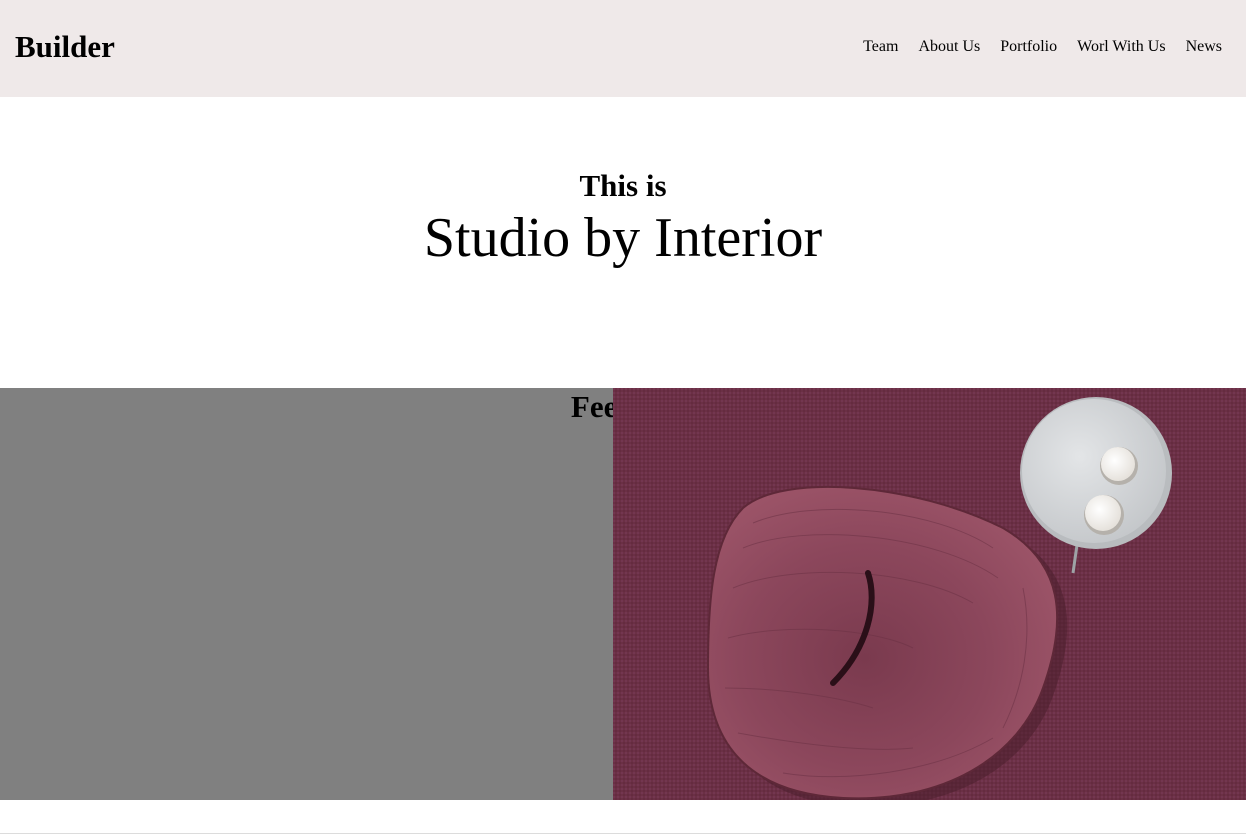 This screenshot has height=837, width=1246. What do you see at coordinates (623, 833) in the screenshot?
I see `divider` at bounding box center [623, 833].